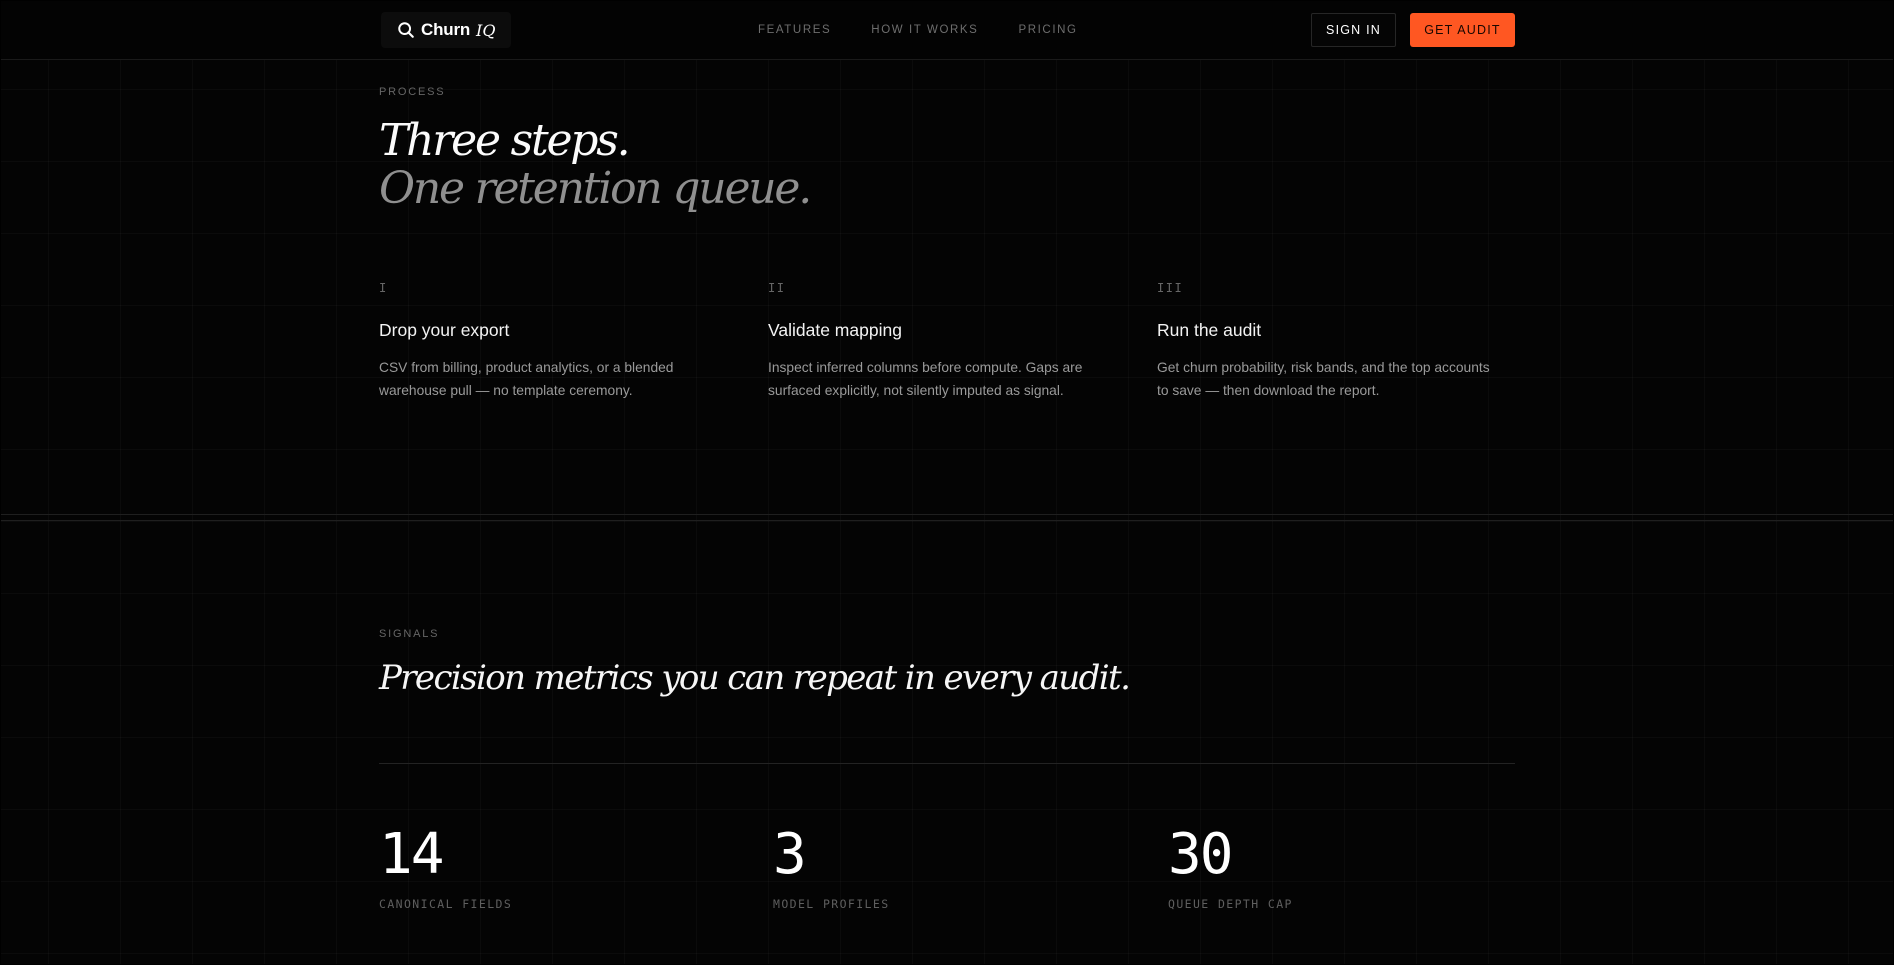 The height and width of the screenshot is (965, 1894). Describe the element at coordinates (835, 330) in the screenshot. I see `step-title: Validate mapping` at that location.